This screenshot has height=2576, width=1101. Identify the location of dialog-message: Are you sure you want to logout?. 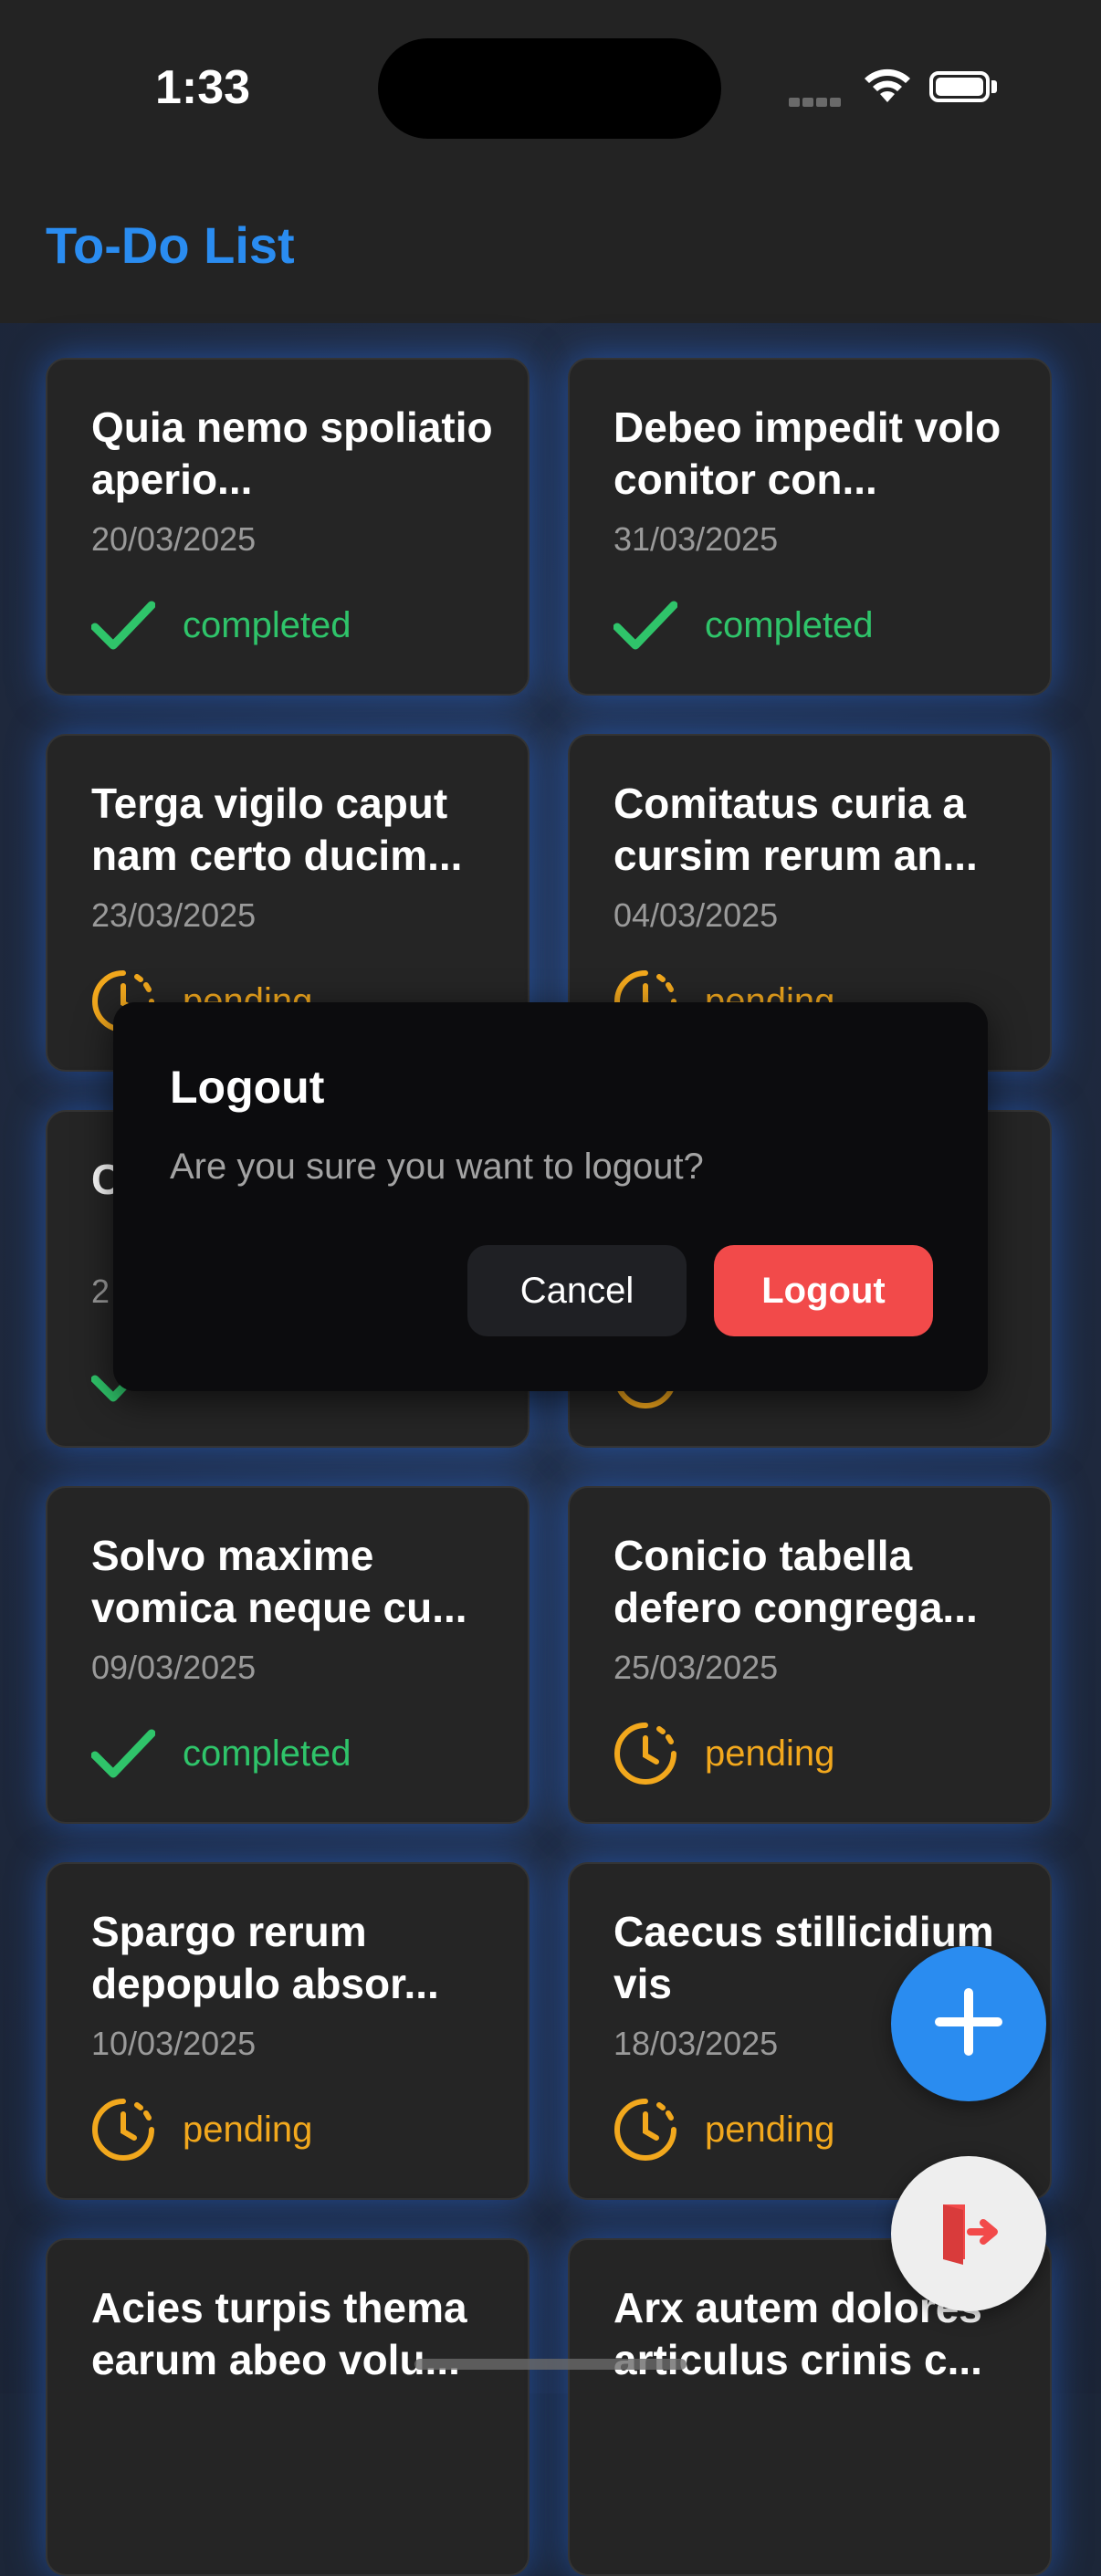
(437, 1167).